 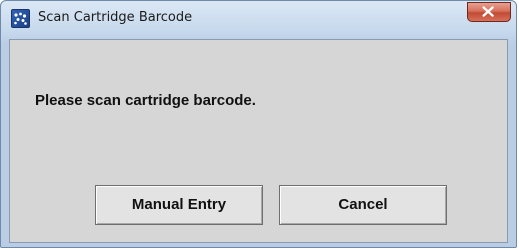 I want to click on manual-entry-button: Manual Entry, so click(x=179, y=205).